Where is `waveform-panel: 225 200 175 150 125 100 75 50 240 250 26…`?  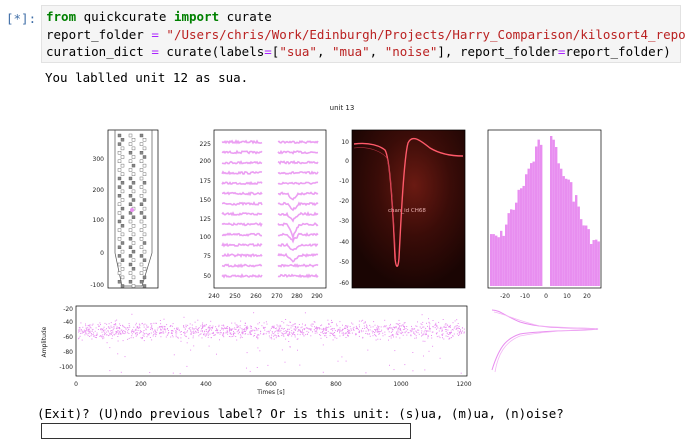
waveform-panel: 225 200 175 150 125 100 75 50 240 250 26… is located at coordinates (263, 214).